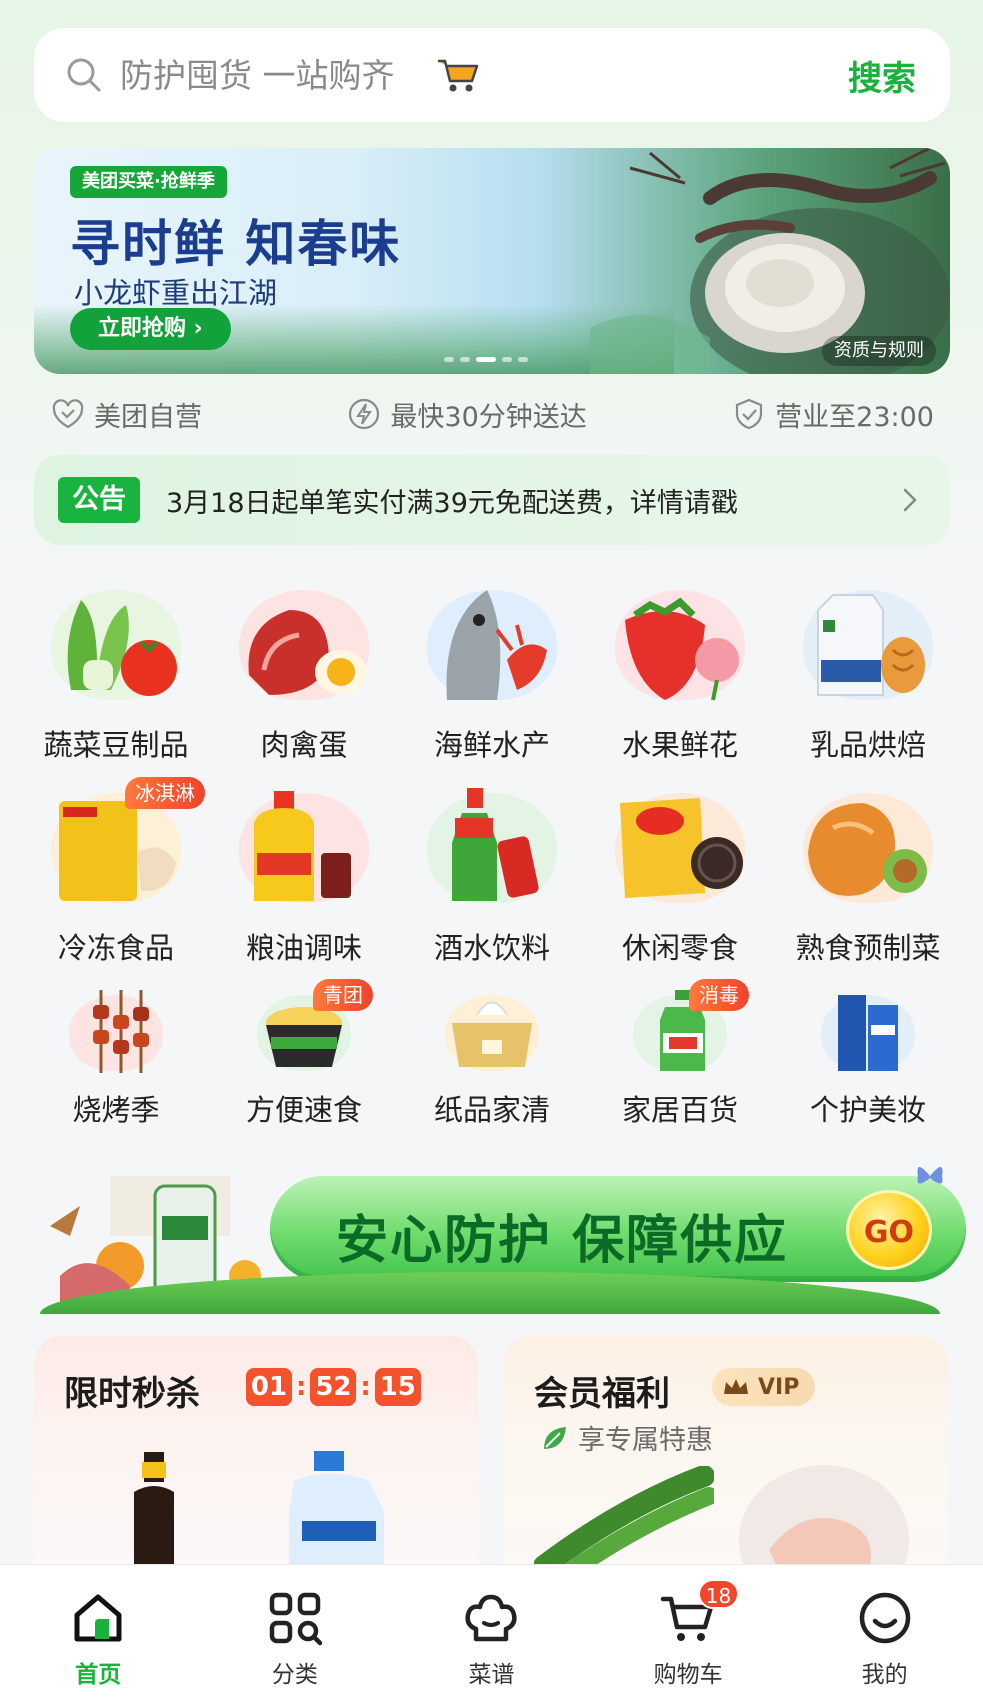  Describe the element at coordinates (679, 1110) in the screenshot. I see `category-label: 家居百货` at that location.